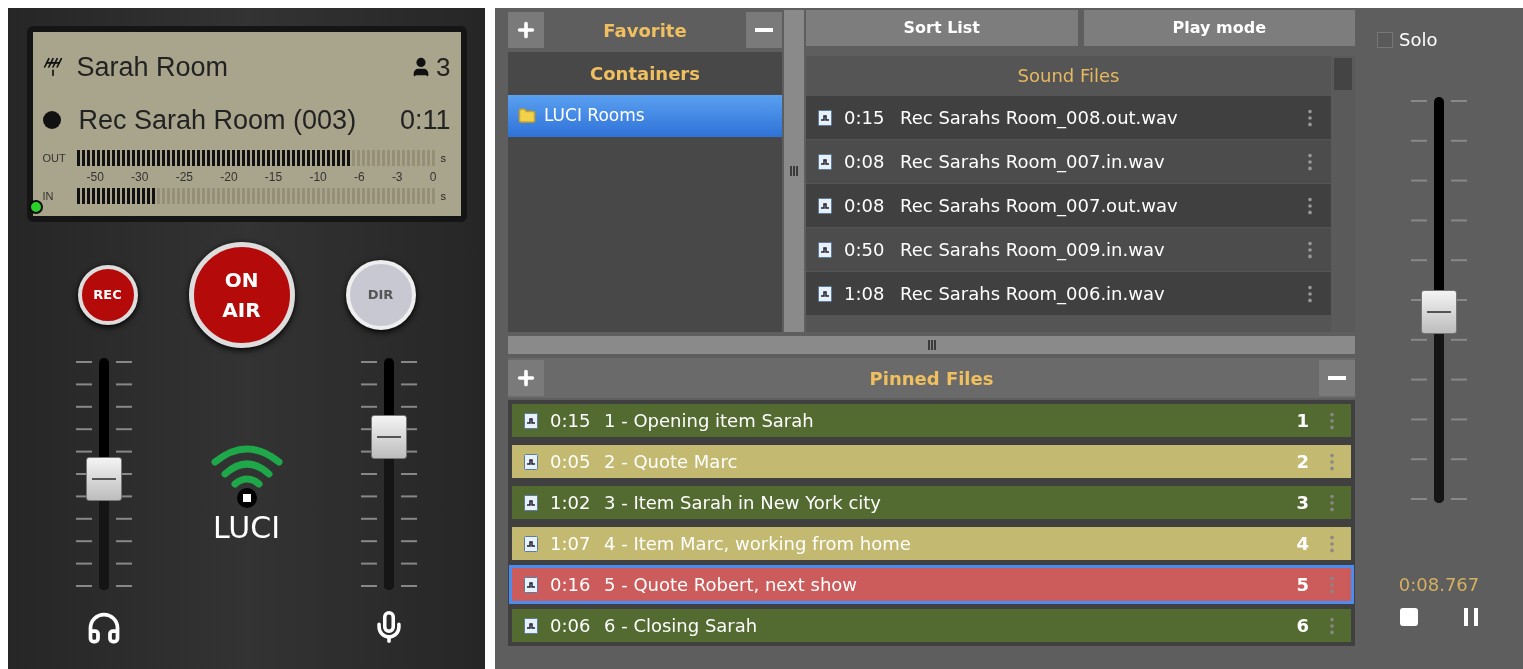  I want to click on record-dot-icon, so click(51, 120).